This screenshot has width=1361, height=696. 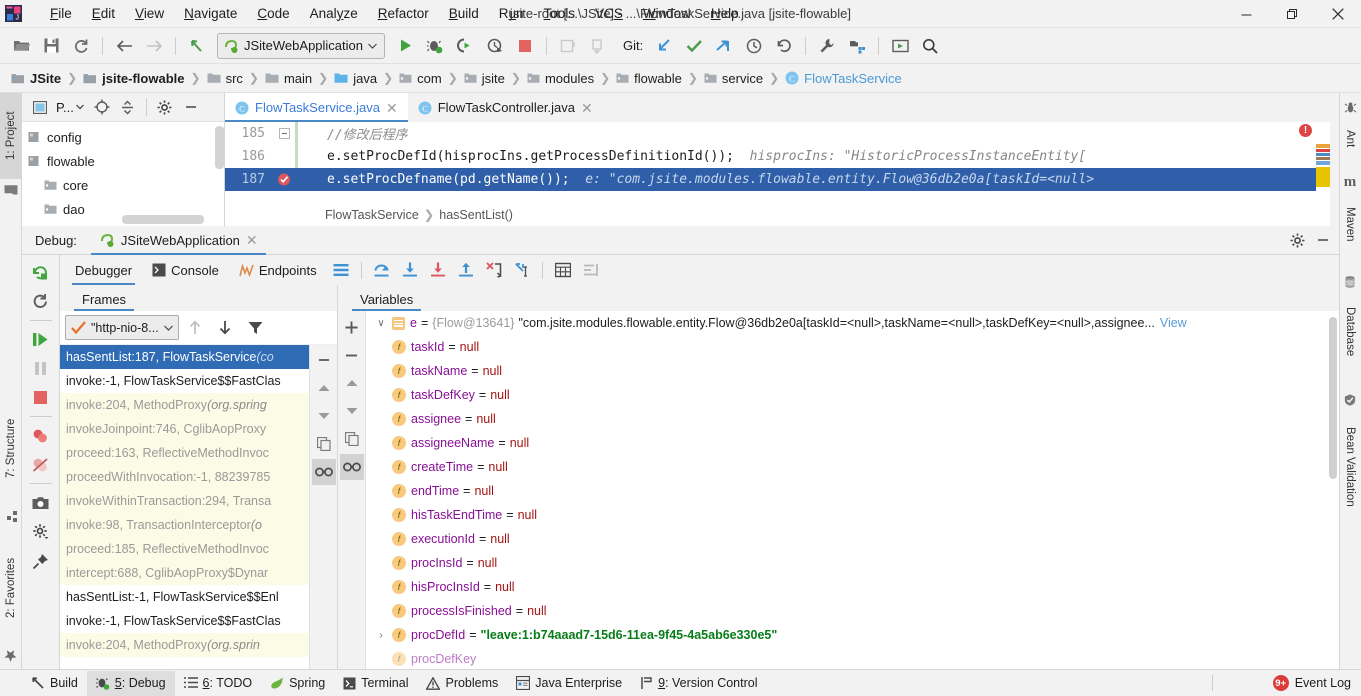 I want to click on scroll-from-source-icon, so click(x=102, y=107).